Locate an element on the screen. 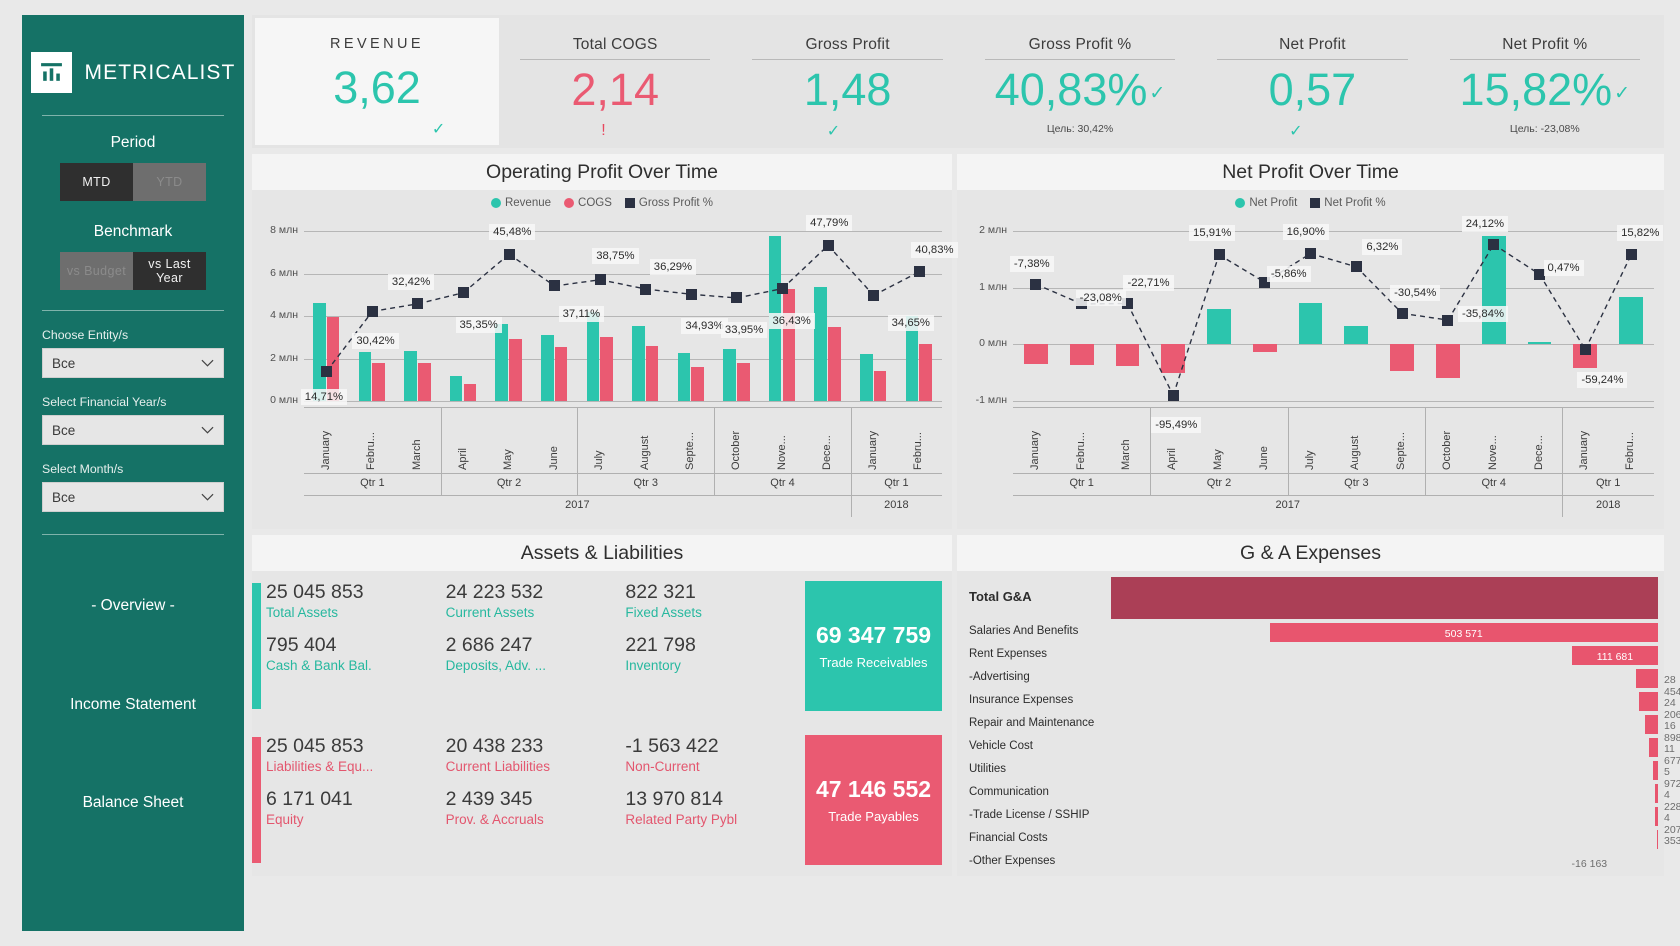 The height and width of the screenshot is (946, 1680). assets-highlight-card: 69 347 759 Trade Receivables is located at coordinates (873, 646).